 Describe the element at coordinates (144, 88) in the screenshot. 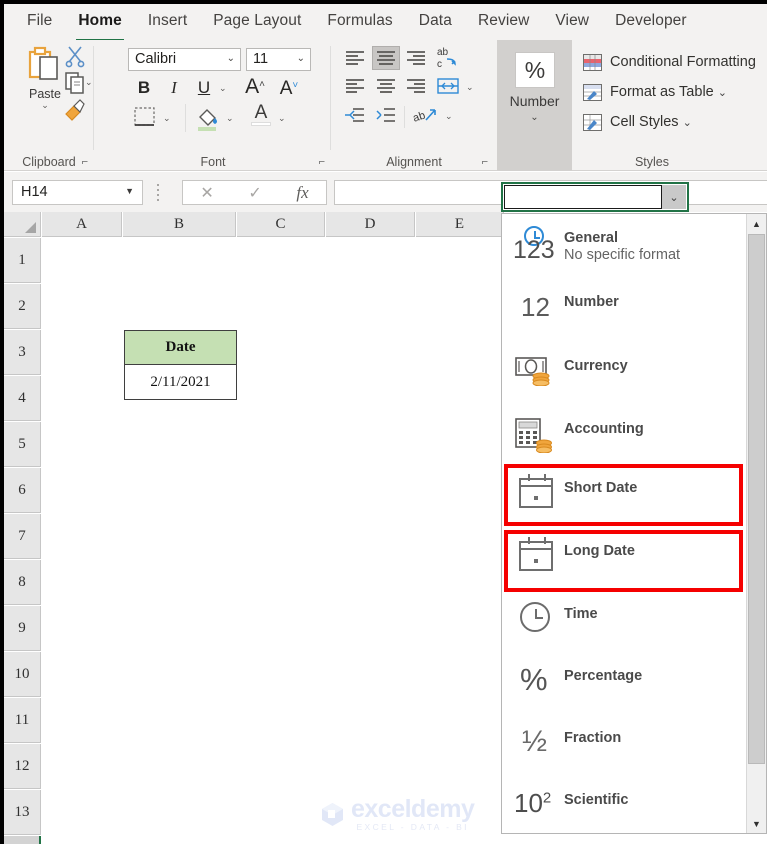

I see `bold-button: B` at that location.